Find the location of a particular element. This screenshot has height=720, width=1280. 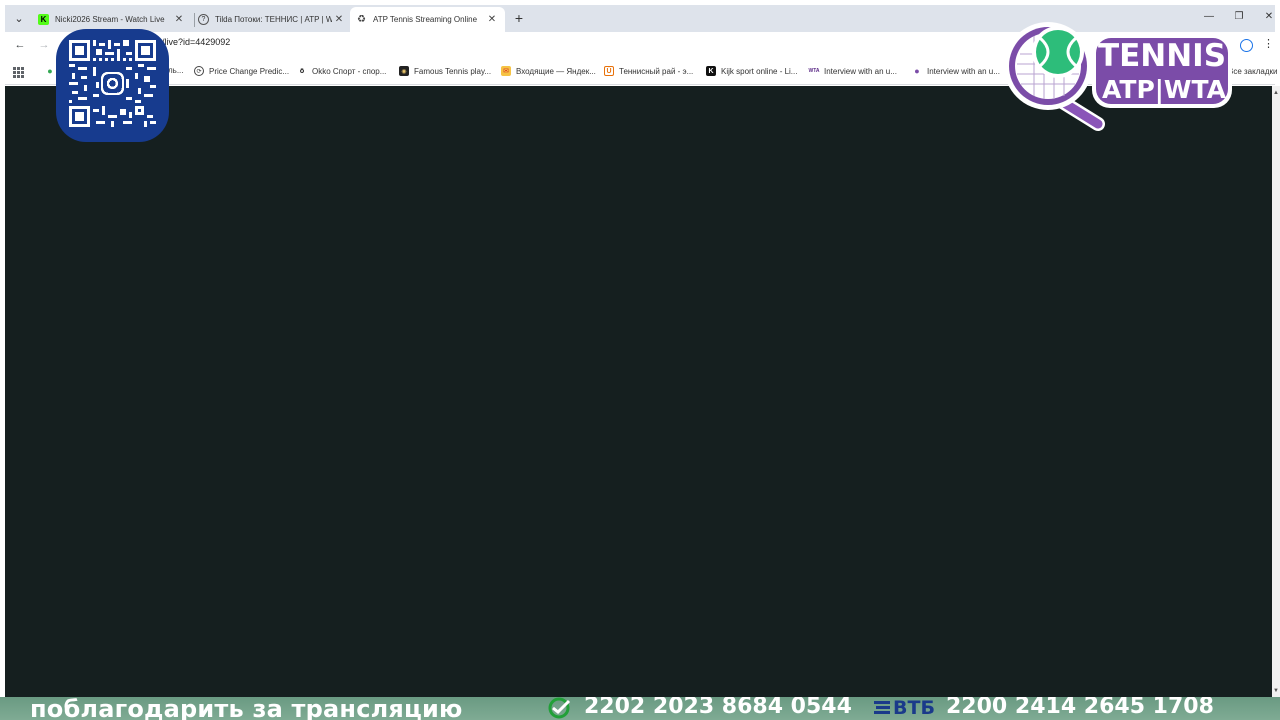

tab-search-icon: ⌄ is located at coordinates (19, 18).